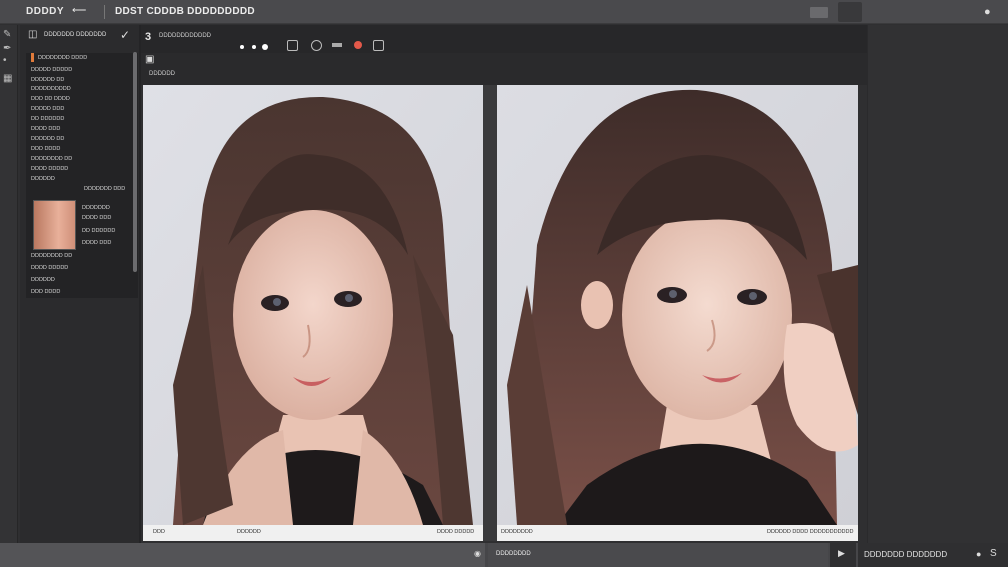  I want to click on status-segment-middle, so click(658, 555).